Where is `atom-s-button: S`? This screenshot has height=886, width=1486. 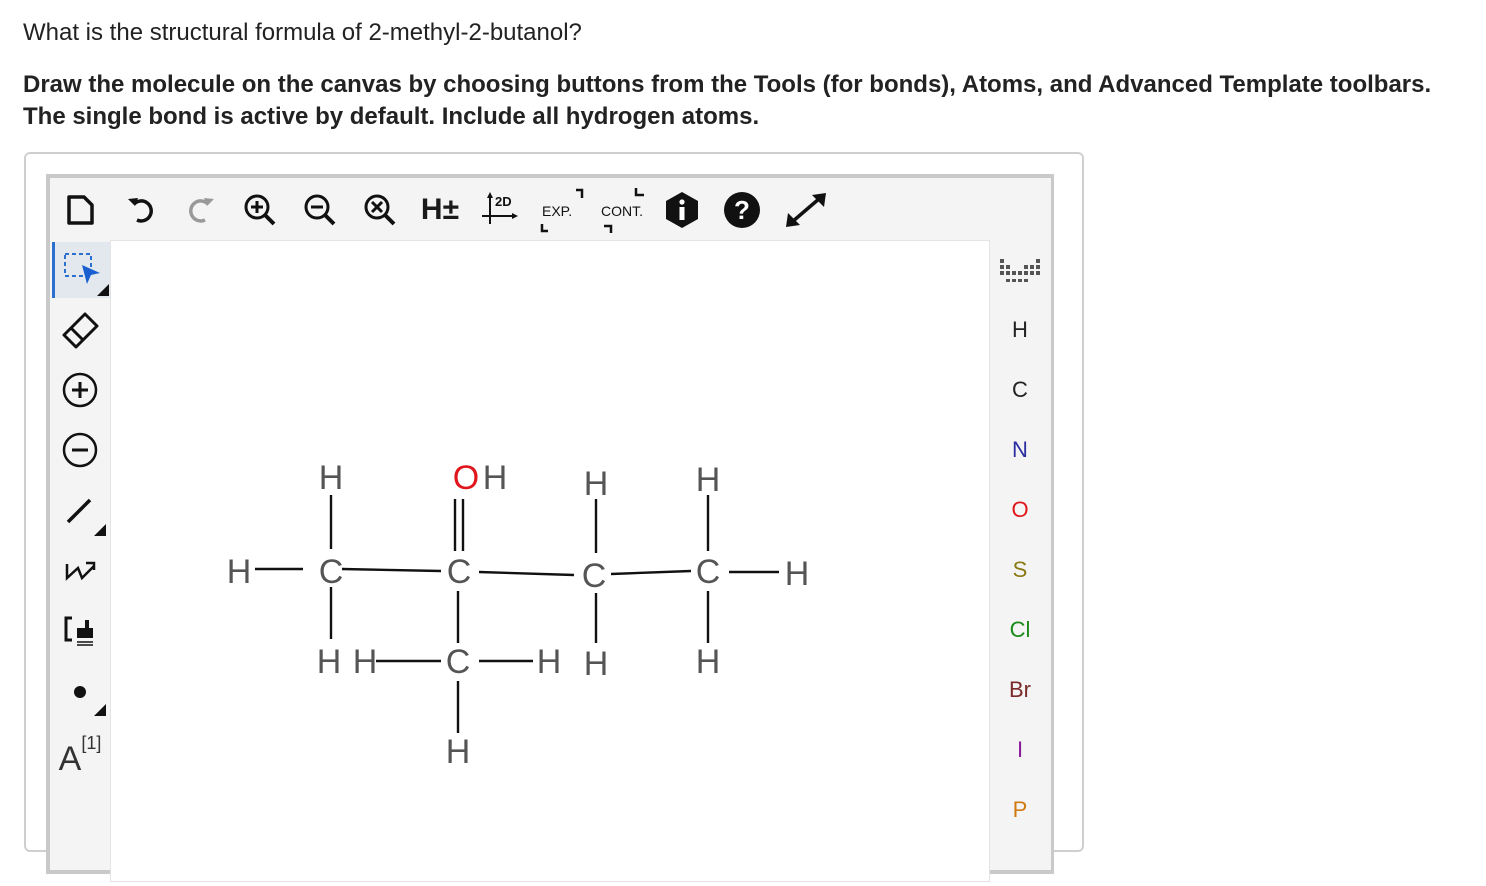
atom-s-button: S is located at coordinates (1020, 570).